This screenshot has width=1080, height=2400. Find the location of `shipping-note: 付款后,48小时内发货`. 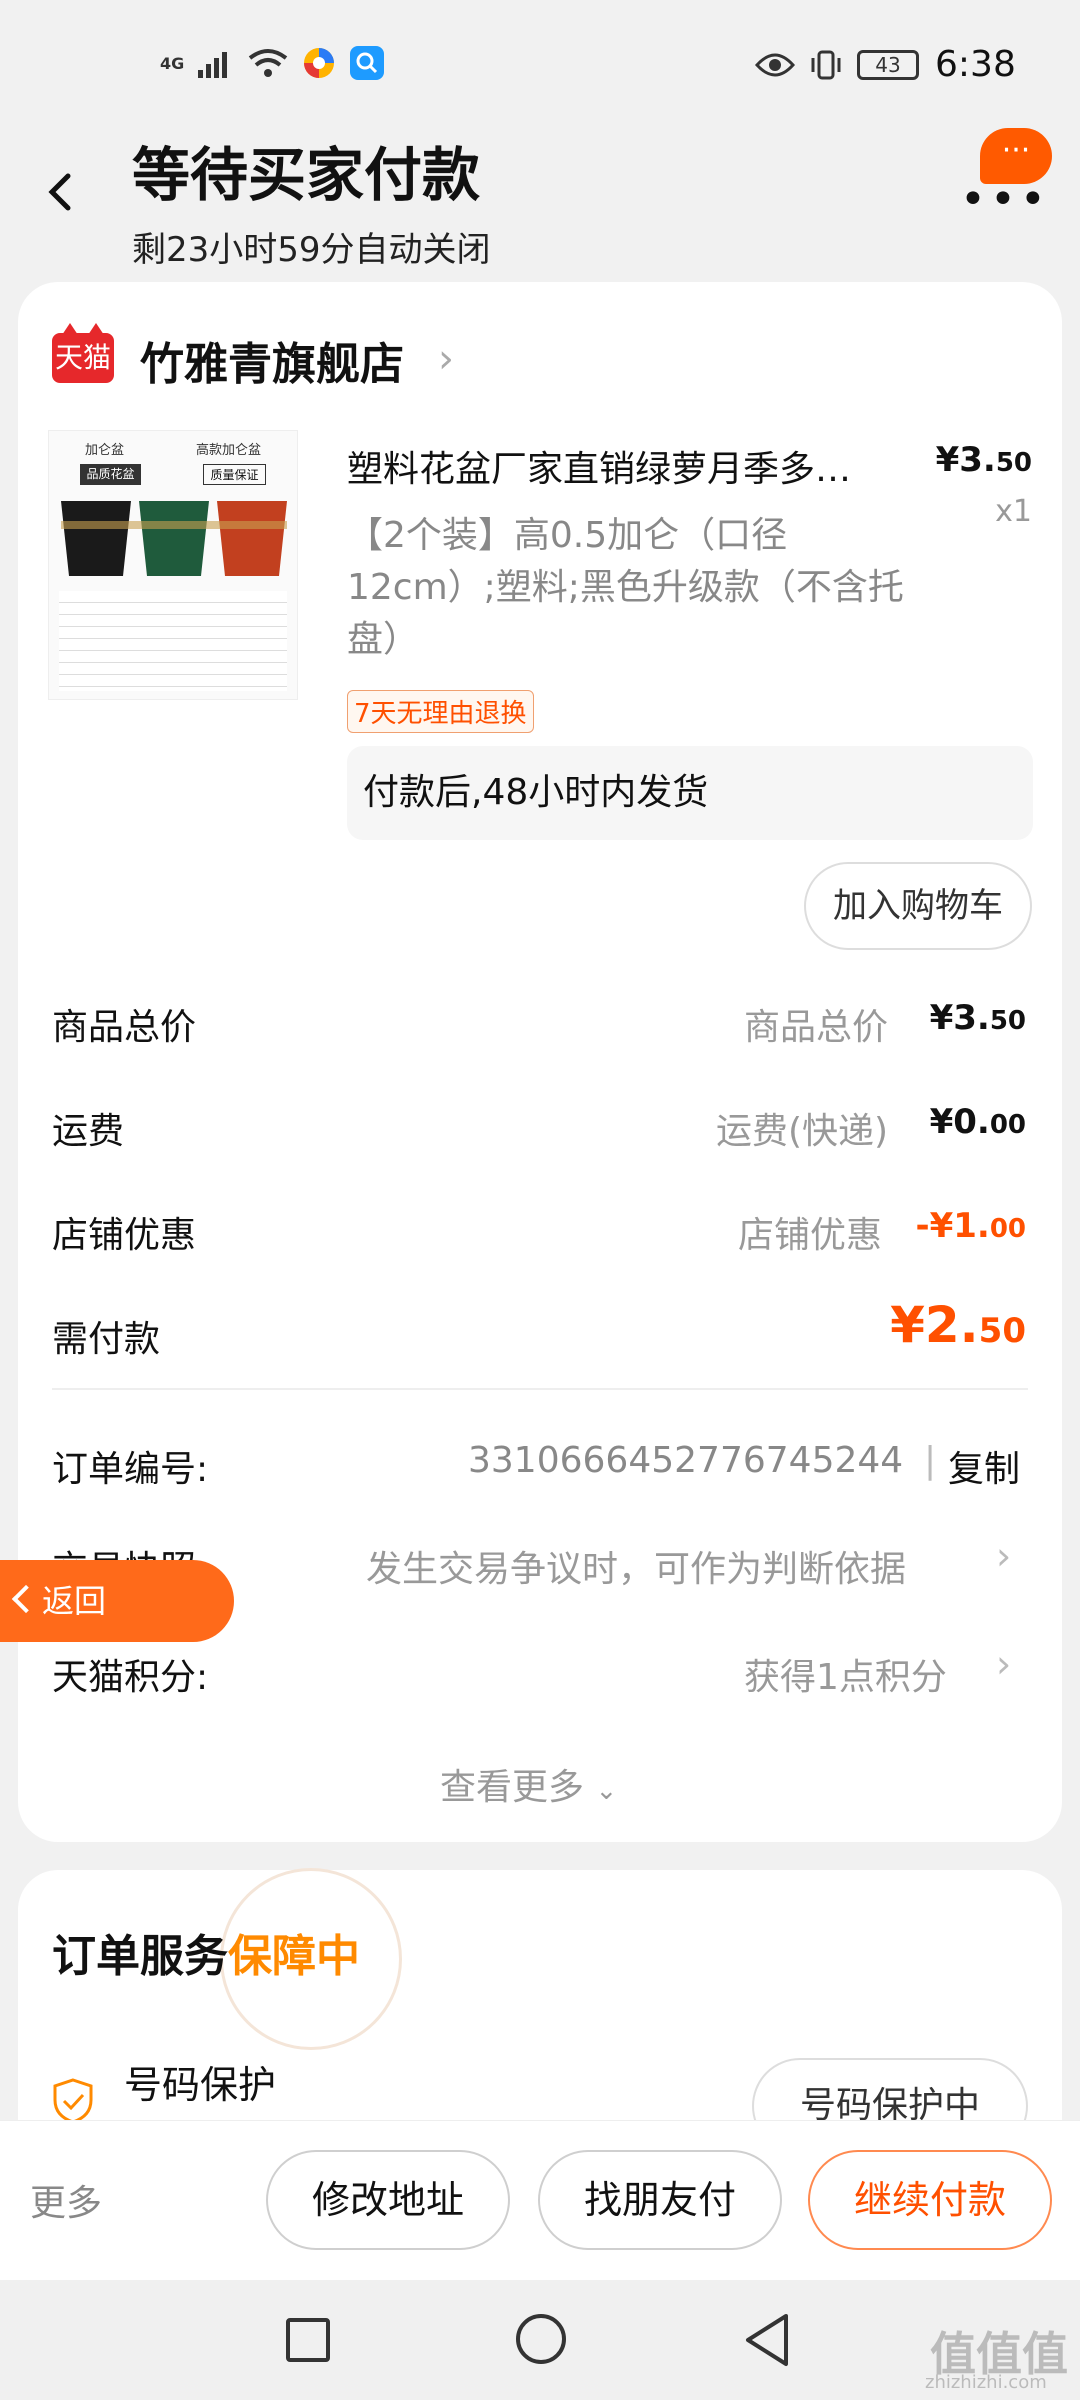

shipping-note: 付款后,48小时内发货 is located at coordinates (690, 793).